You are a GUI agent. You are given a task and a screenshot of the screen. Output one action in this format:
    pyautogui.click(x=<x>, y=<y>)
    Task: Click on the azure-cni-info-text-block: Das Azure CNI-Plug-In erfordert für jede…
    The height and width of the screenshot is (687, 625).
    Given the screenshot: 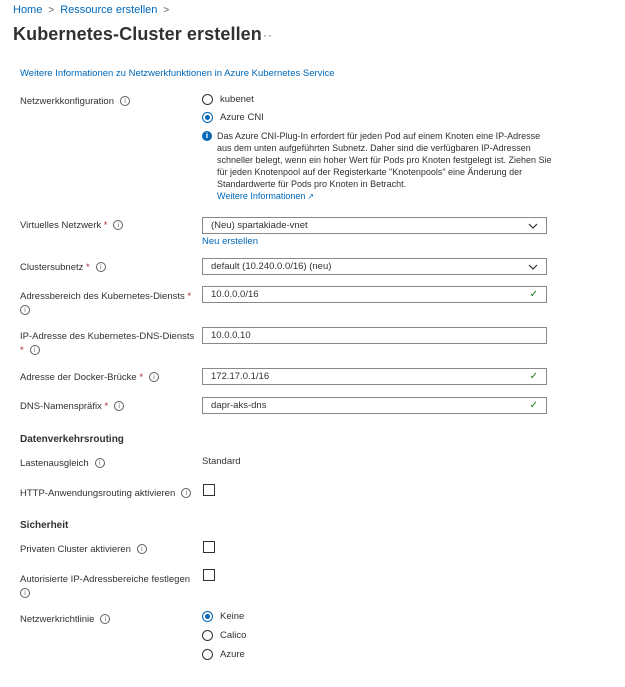 What is the action you would take?
    pyautogui.click(x=387, y=166)
    